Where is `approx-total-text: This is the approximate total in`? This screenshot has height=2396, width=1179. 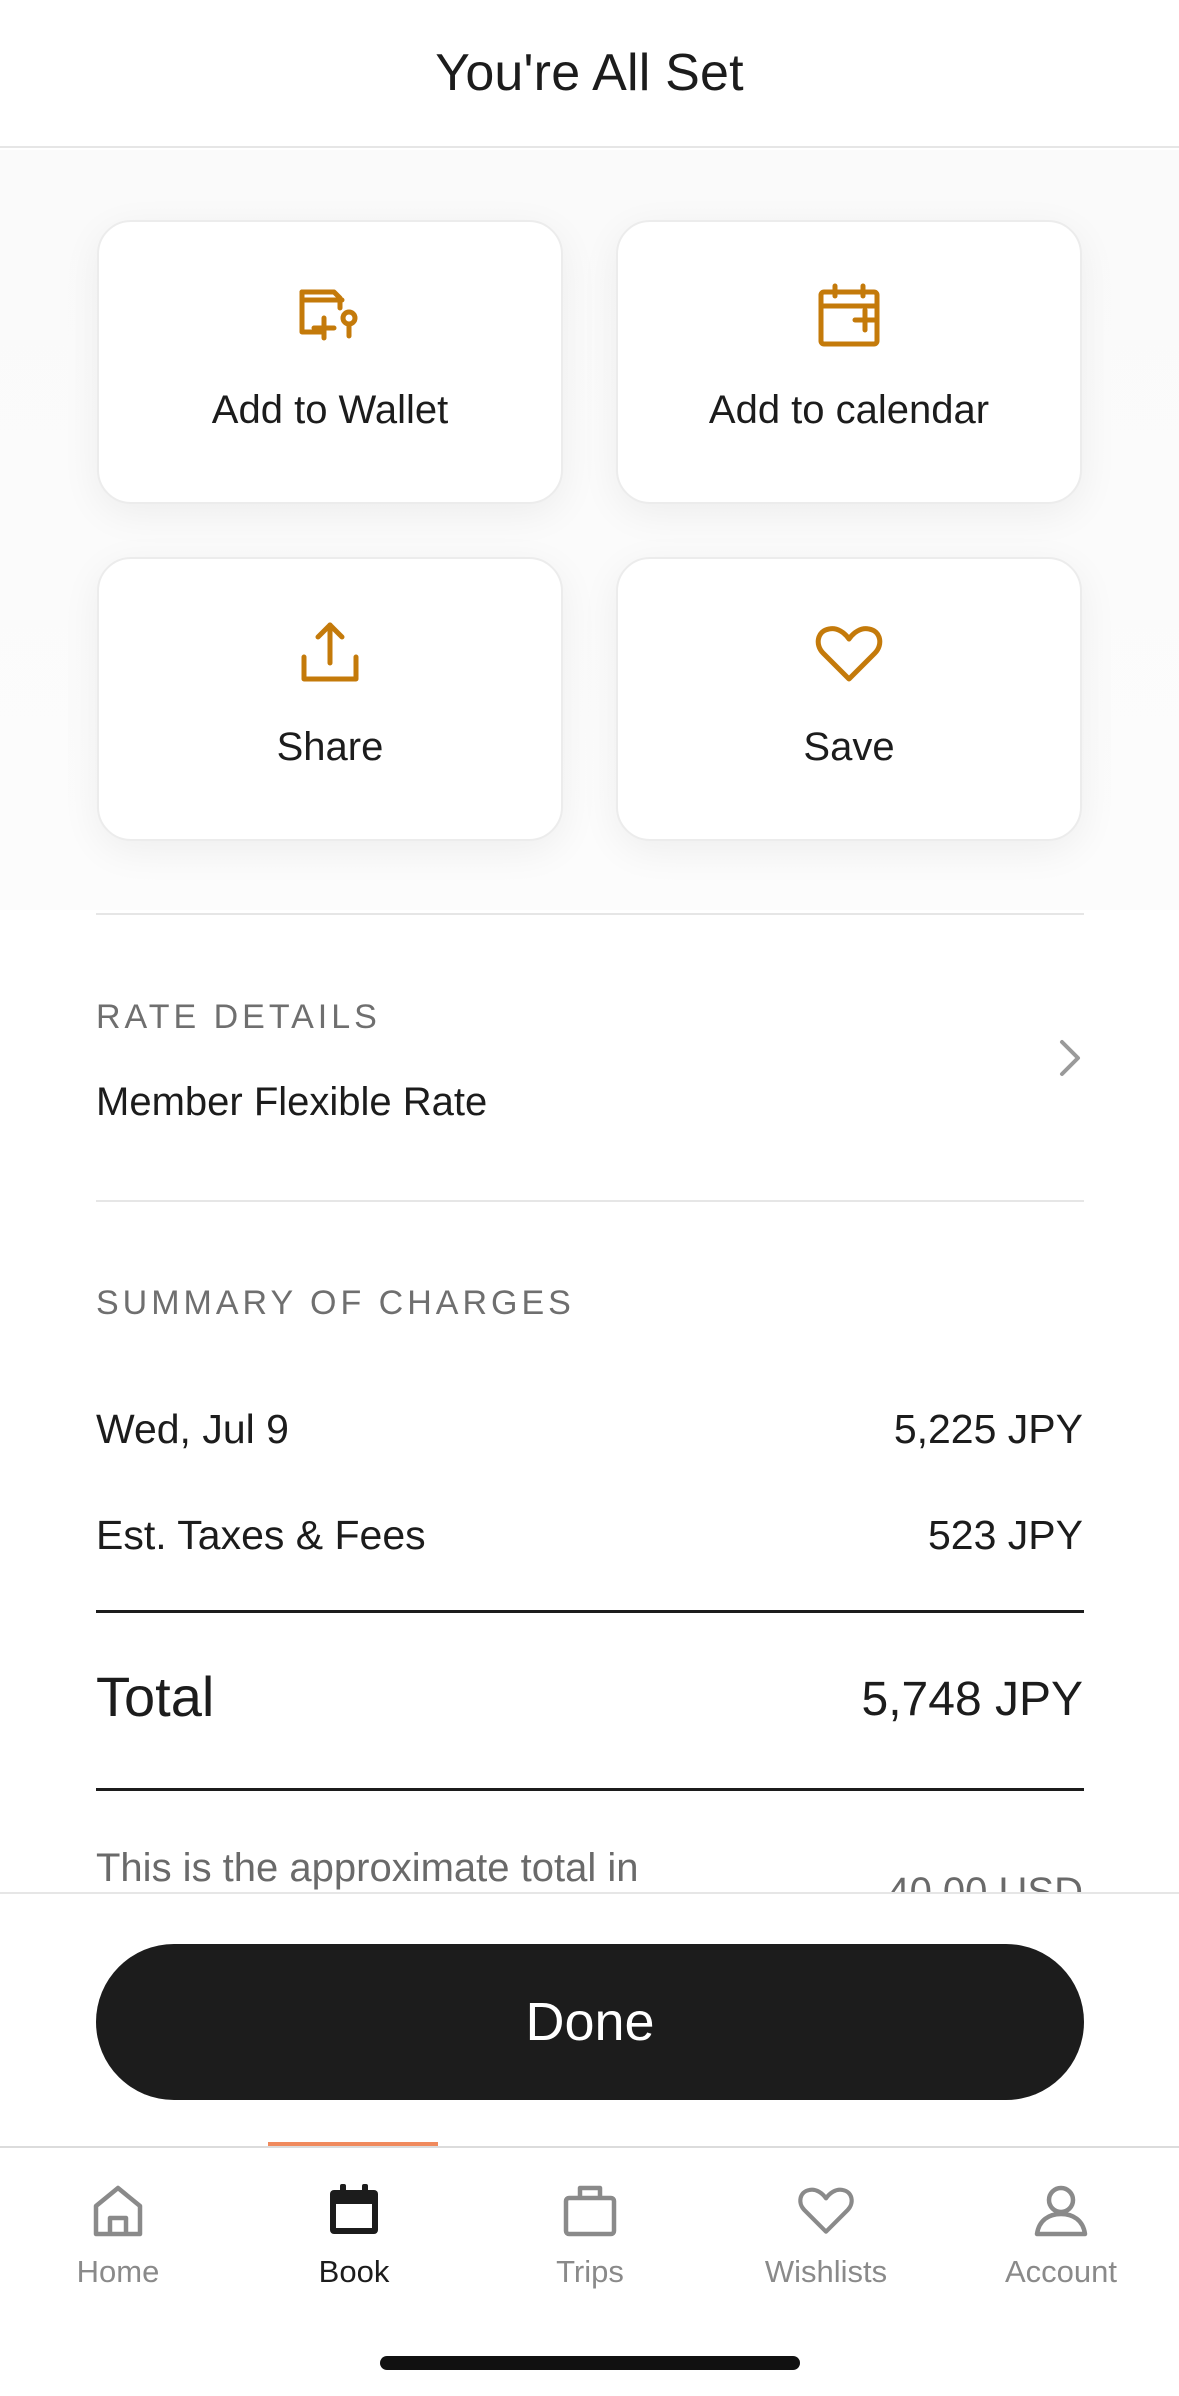 approx-total-text: This is the approximate total in is located at coordinates (367, 1868).